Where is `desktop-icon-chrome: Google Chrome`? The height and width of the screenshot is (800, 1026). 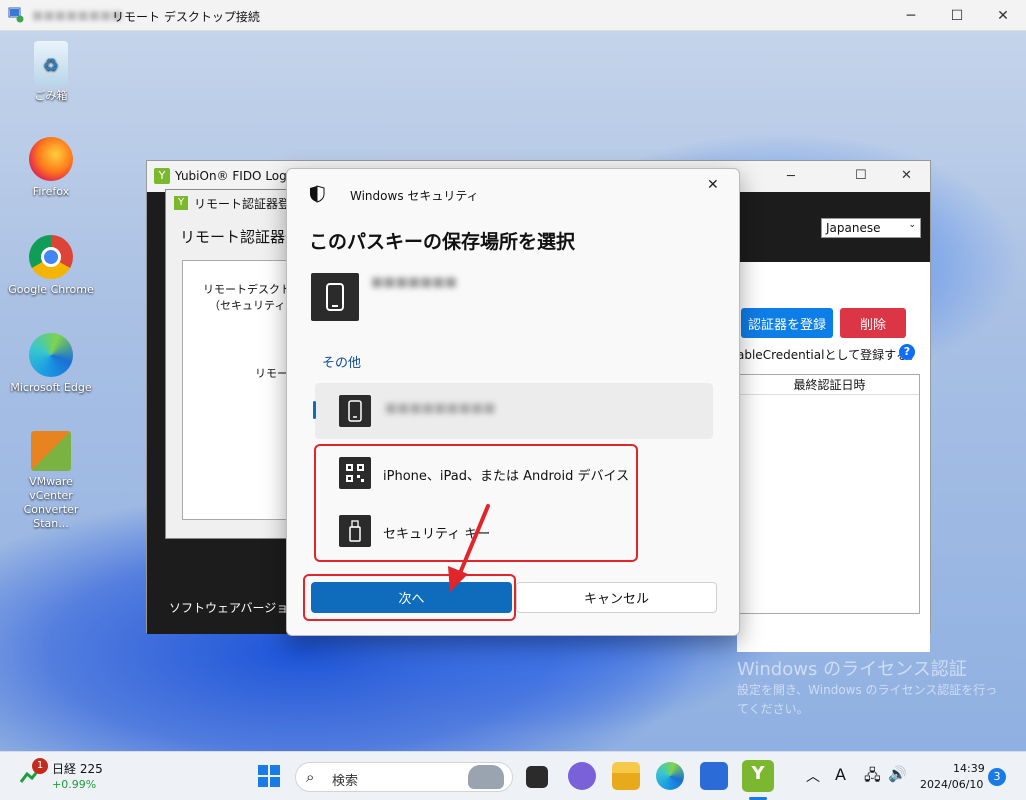 desktop-icon-chrome: Google Chrome is located at coordinates (51, 266).